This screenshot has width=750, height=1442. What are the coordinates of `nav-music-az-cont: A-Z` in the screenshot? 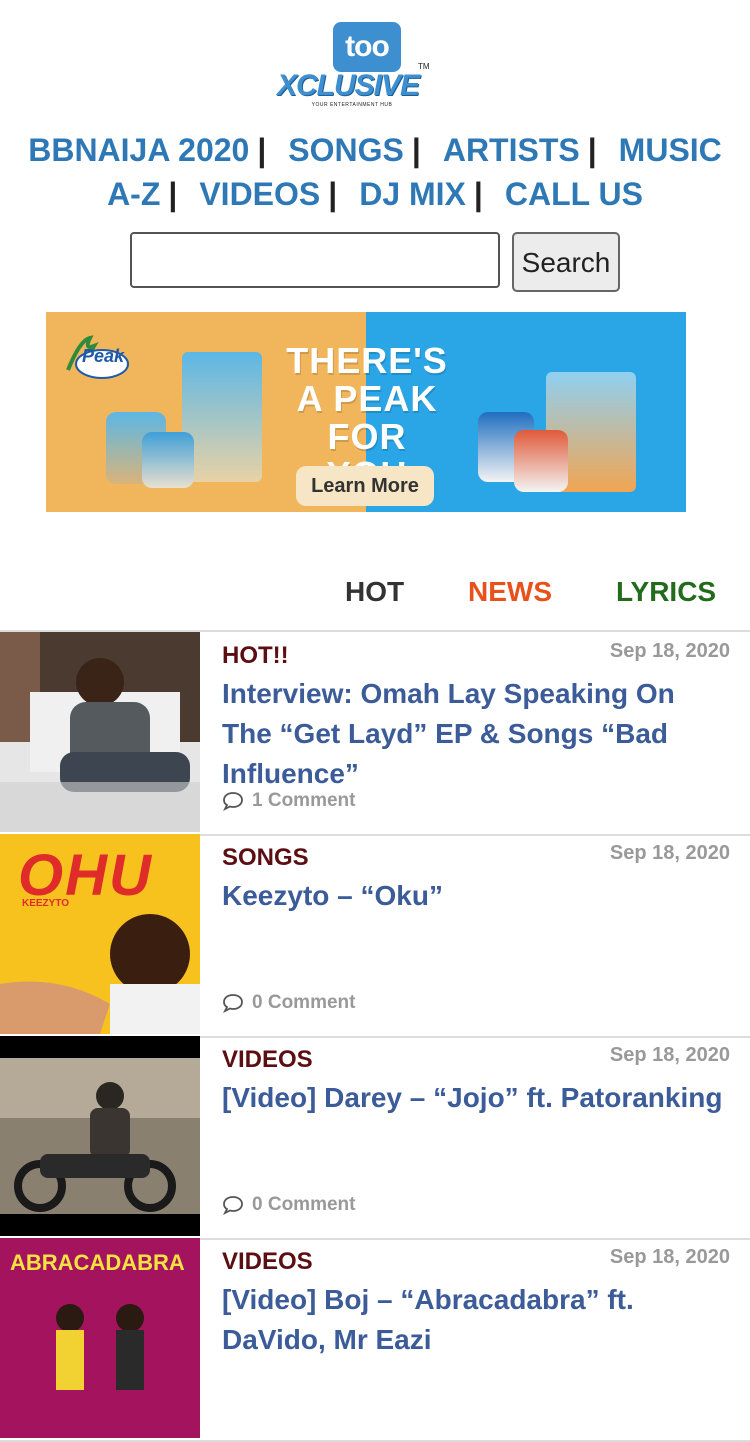 It's located at (133, 194).